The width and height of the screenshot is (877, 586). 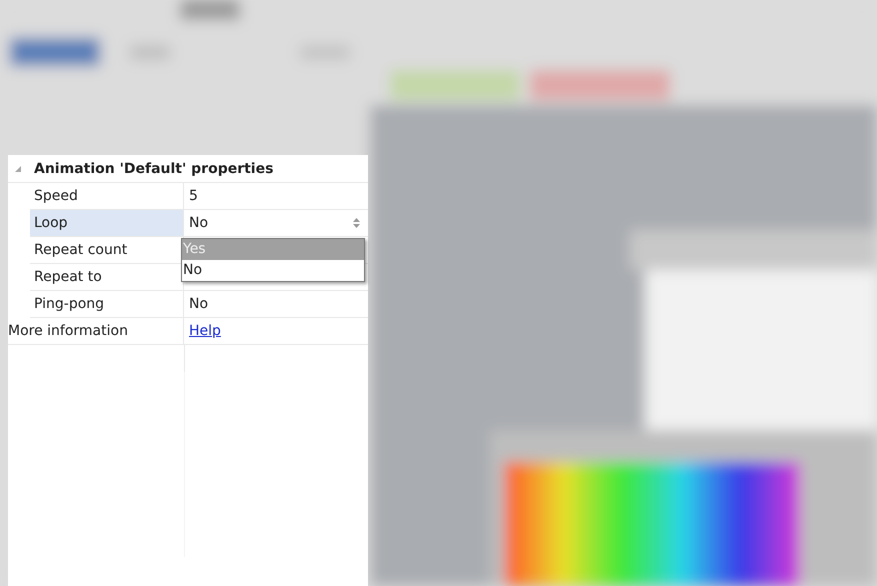 What do you see at coordinates (356, 223) in the screenshot?
I see `spinner-icon` at bounding box center [356, 223].